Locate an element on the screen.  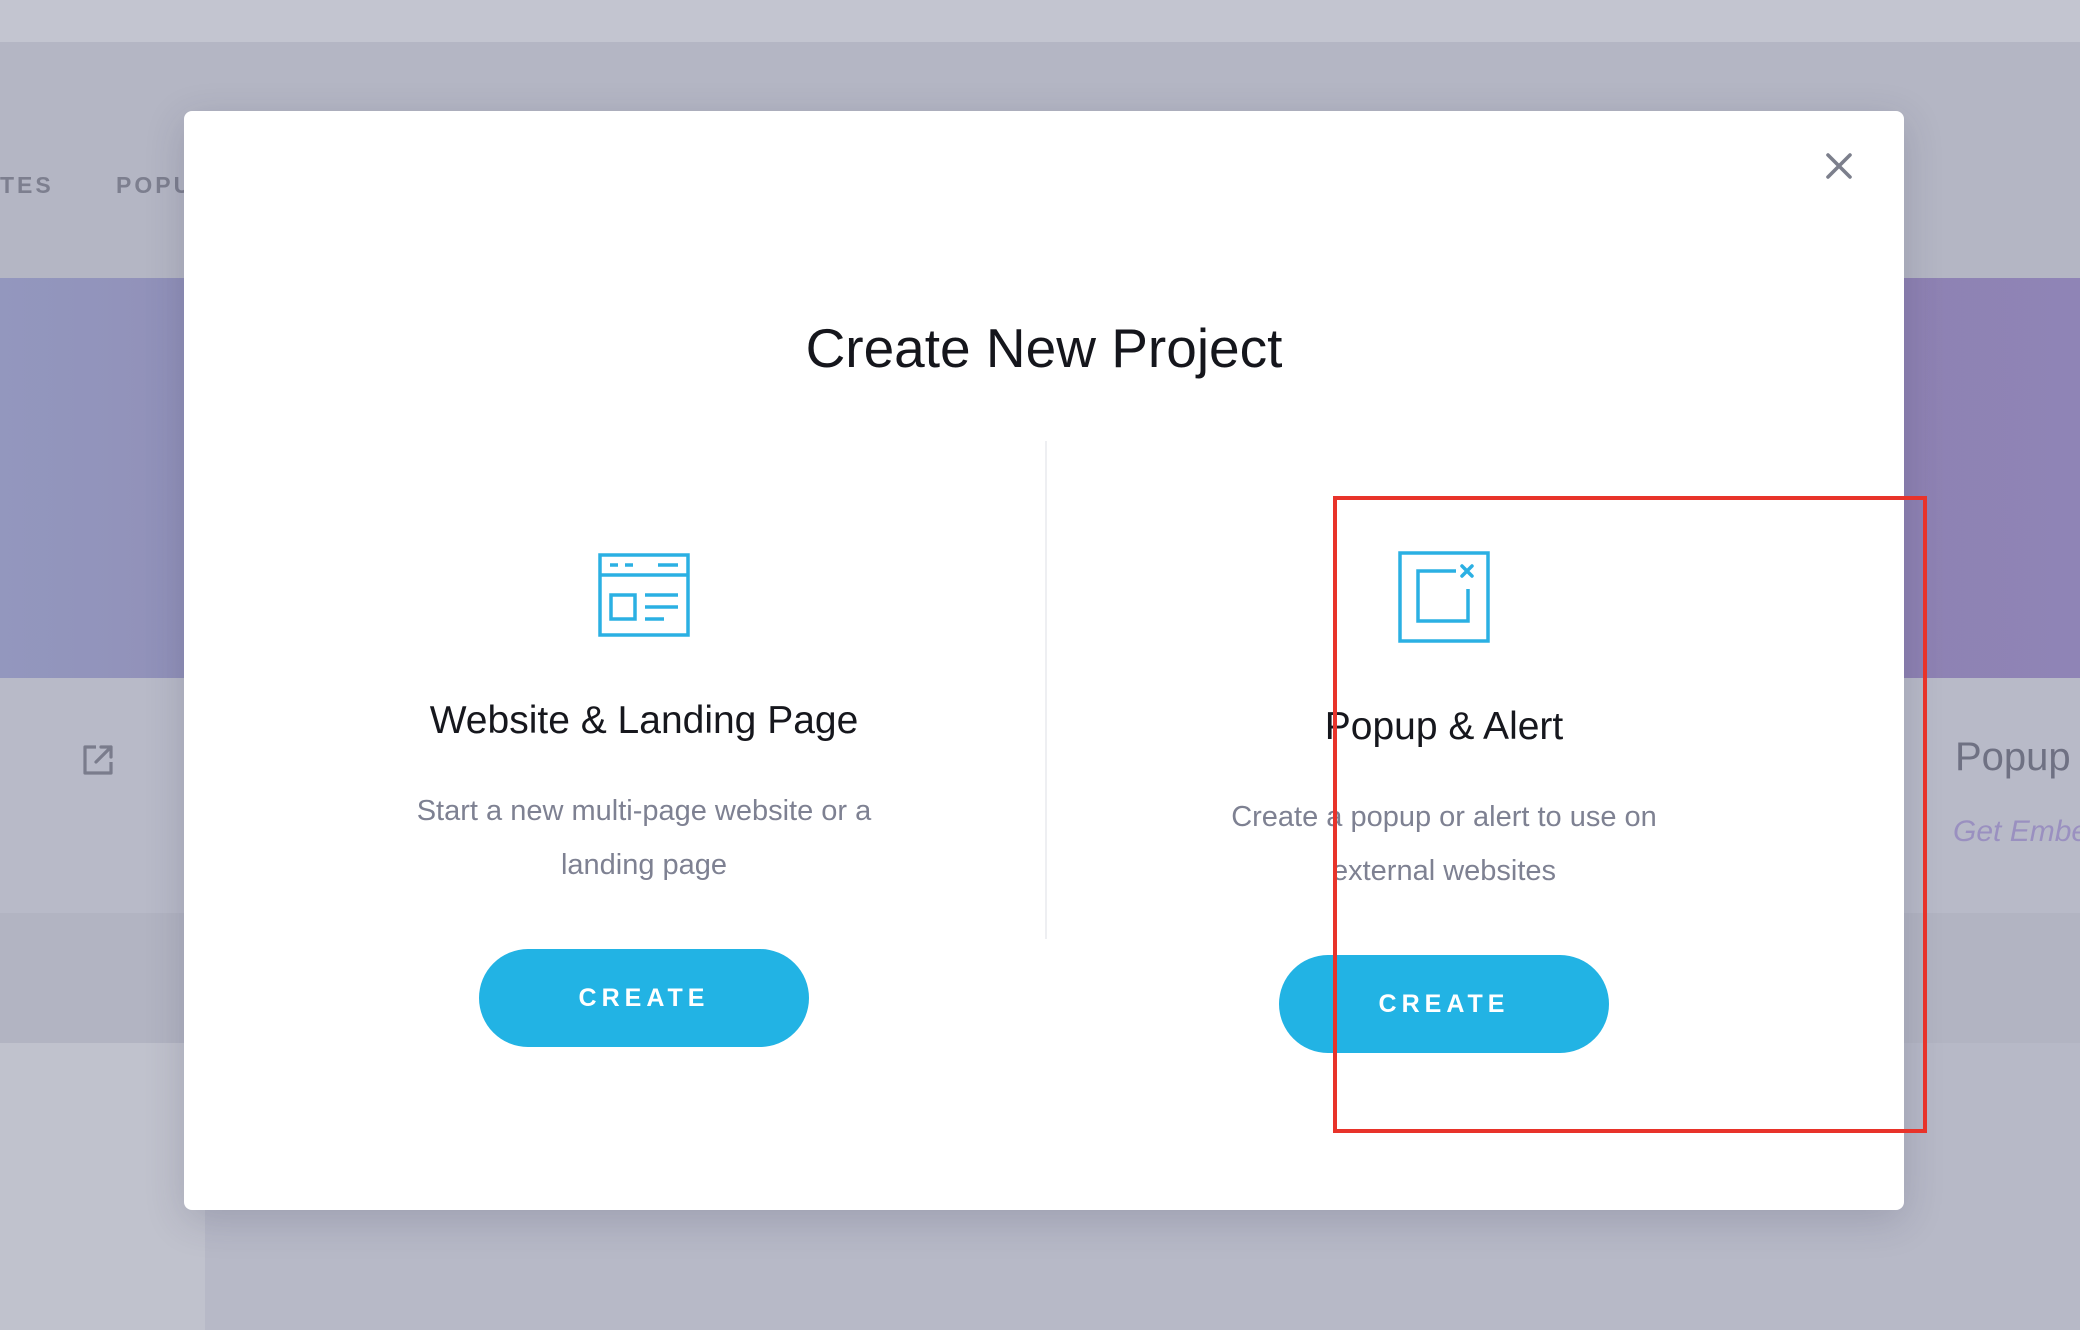
close-button is located at coordinates (1839, 166).